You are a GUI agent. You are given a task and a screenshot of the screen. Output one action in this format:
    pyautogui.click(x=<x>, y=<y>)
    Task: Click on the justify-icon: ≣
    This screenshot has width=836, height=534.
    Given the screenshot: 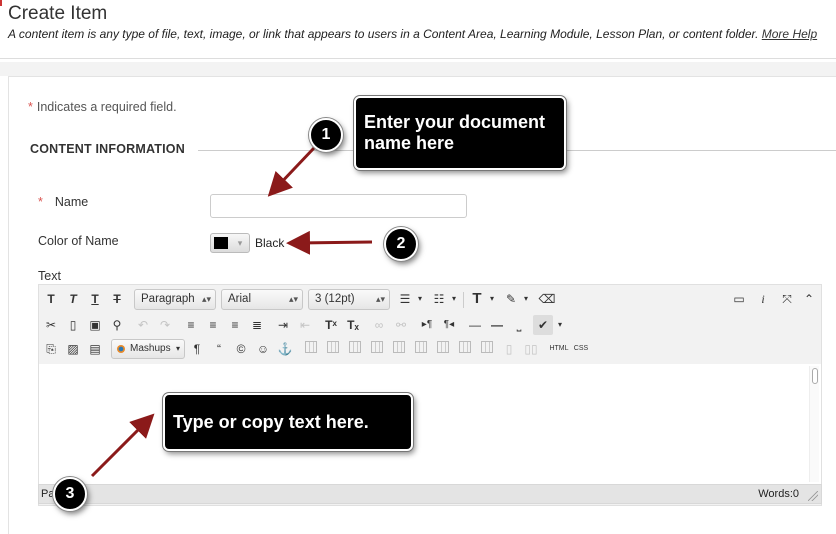 What is the action you would take?
    pyautogui.click(x=257, y=325)
    